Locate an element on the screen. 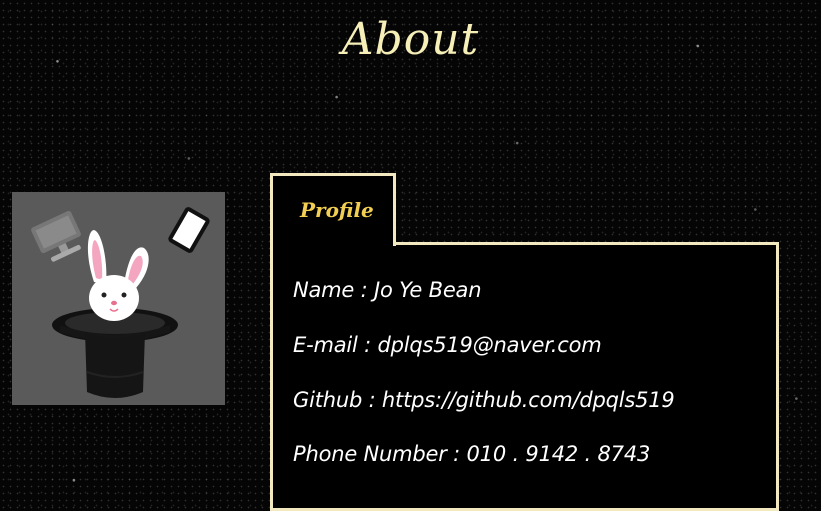 This screenshot has width=821, height=511. magic-hat-rabbit-icon is located at coordinates (120, 302).